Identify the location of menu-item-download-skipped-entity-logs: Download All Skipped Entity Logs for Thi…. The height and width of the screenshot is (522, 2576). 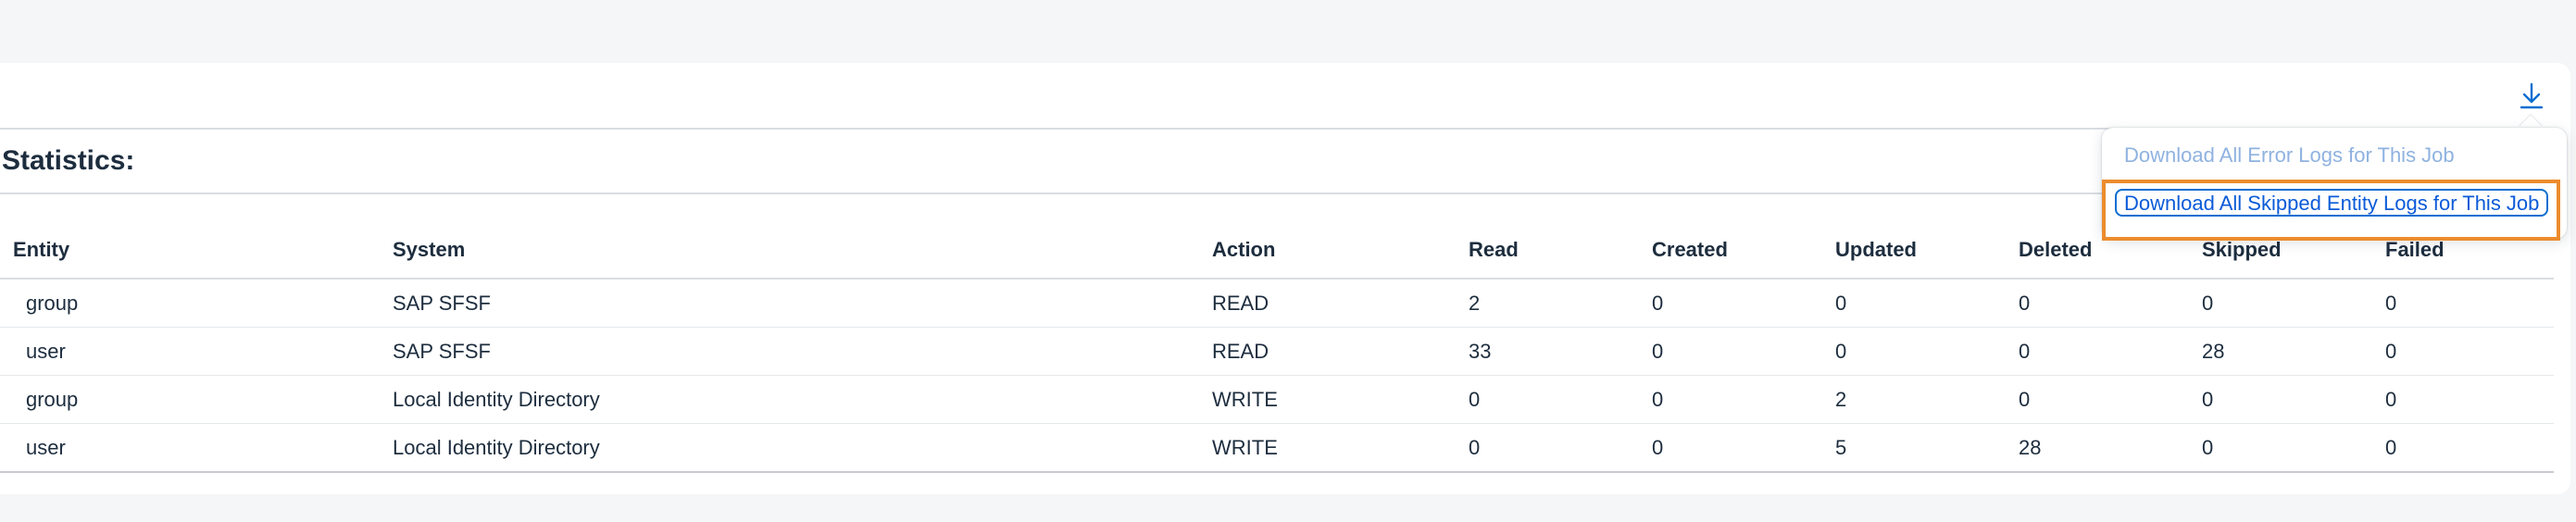
(2332, 203).